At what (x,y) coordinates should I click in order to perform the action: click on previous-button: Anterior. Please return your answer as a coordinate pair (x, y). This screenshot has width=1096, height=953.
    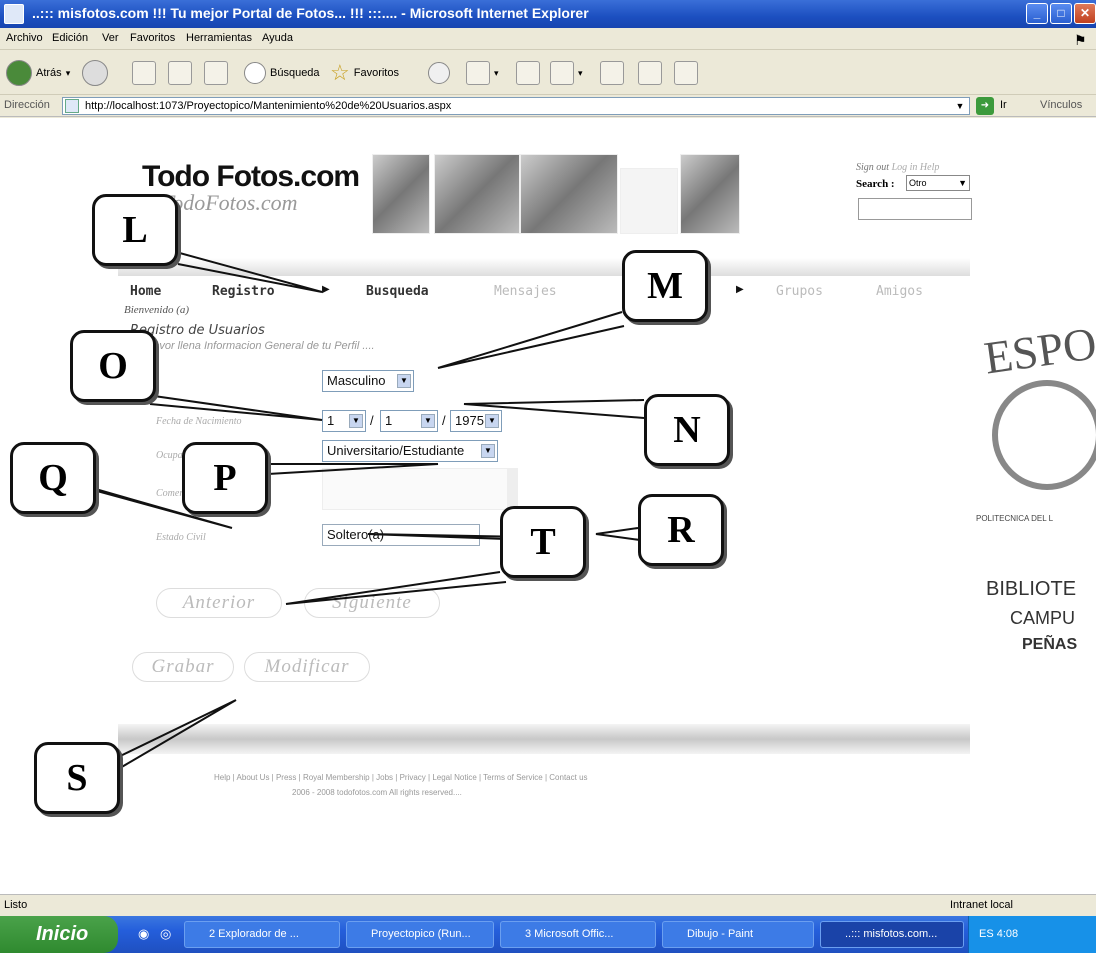
    Looking at the image, I should click on (219, 603).